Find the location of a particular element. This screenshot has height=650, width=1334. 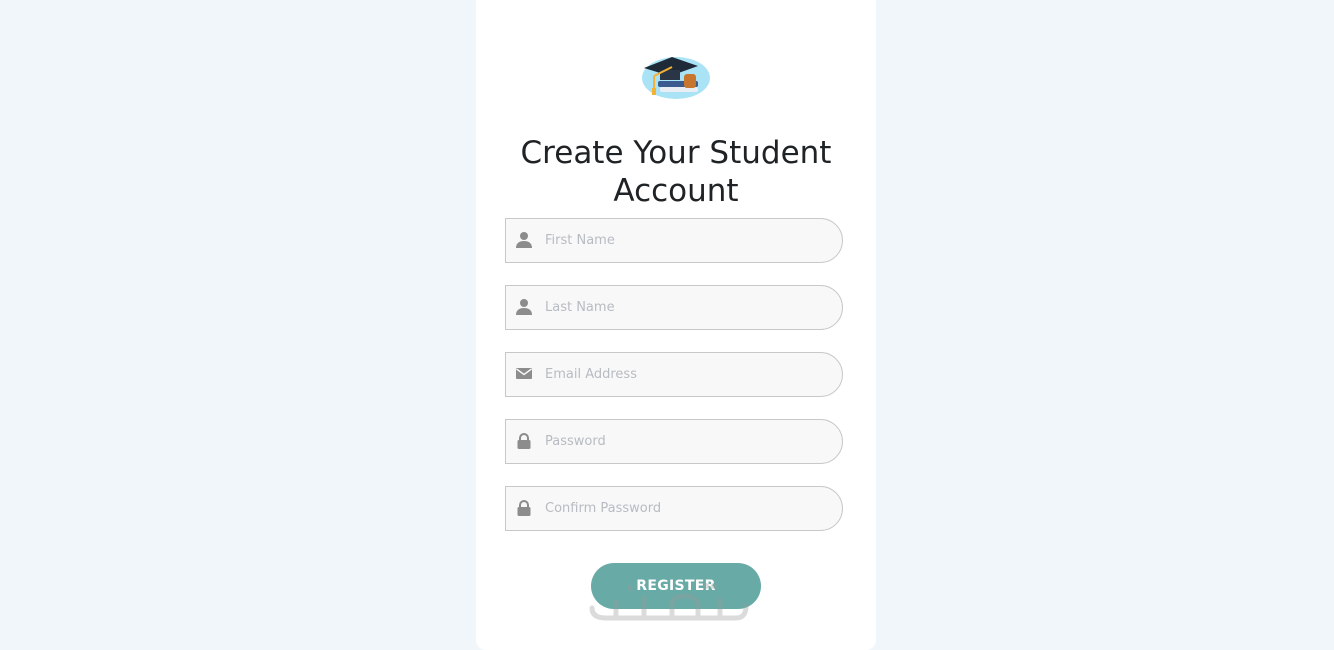

page-title: Create Your Student Account is located at coordinates (676, 172).